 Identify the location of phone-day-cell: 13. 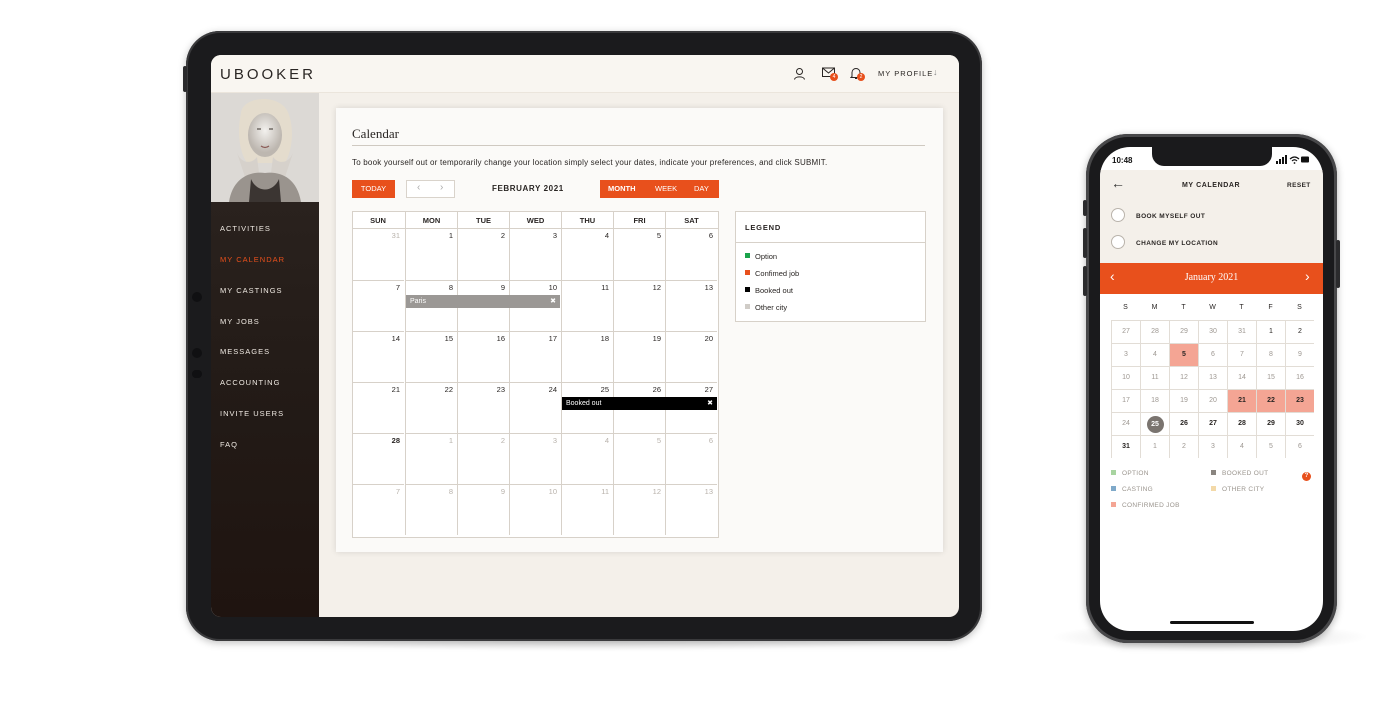
(1212, 377).